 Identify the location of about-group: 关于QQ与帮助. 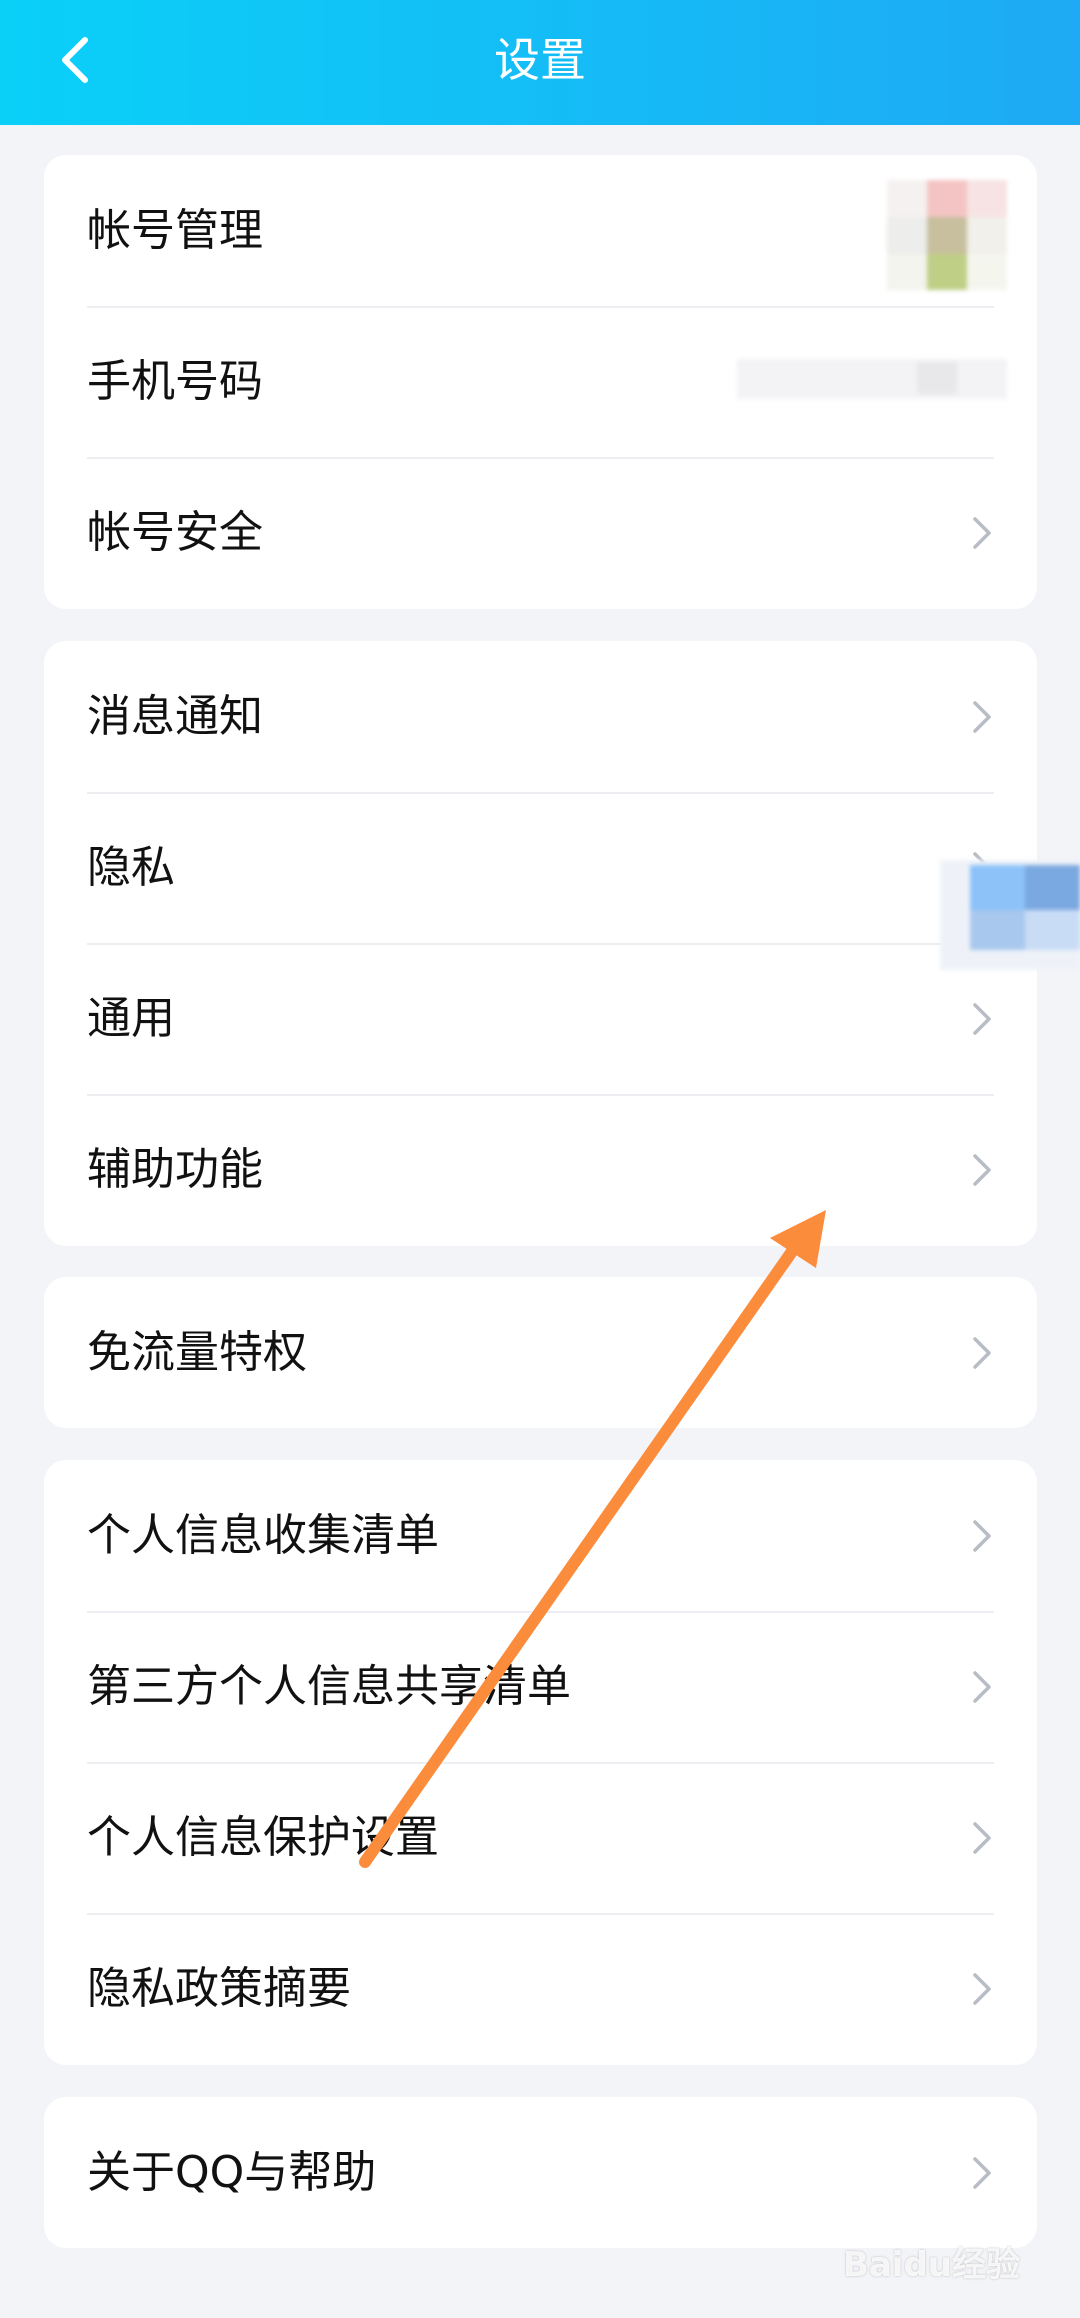
(540, 2172).